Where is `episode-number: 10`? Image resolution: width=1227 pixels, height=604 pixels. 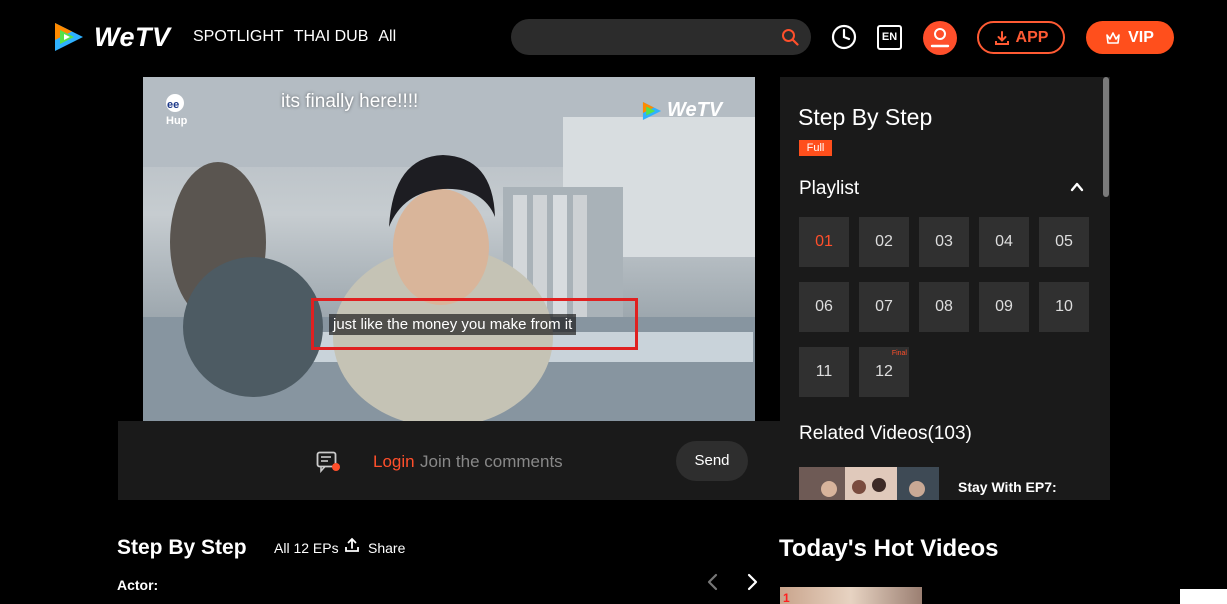 episode-number: 10 is located at coordinates (1064, 306).